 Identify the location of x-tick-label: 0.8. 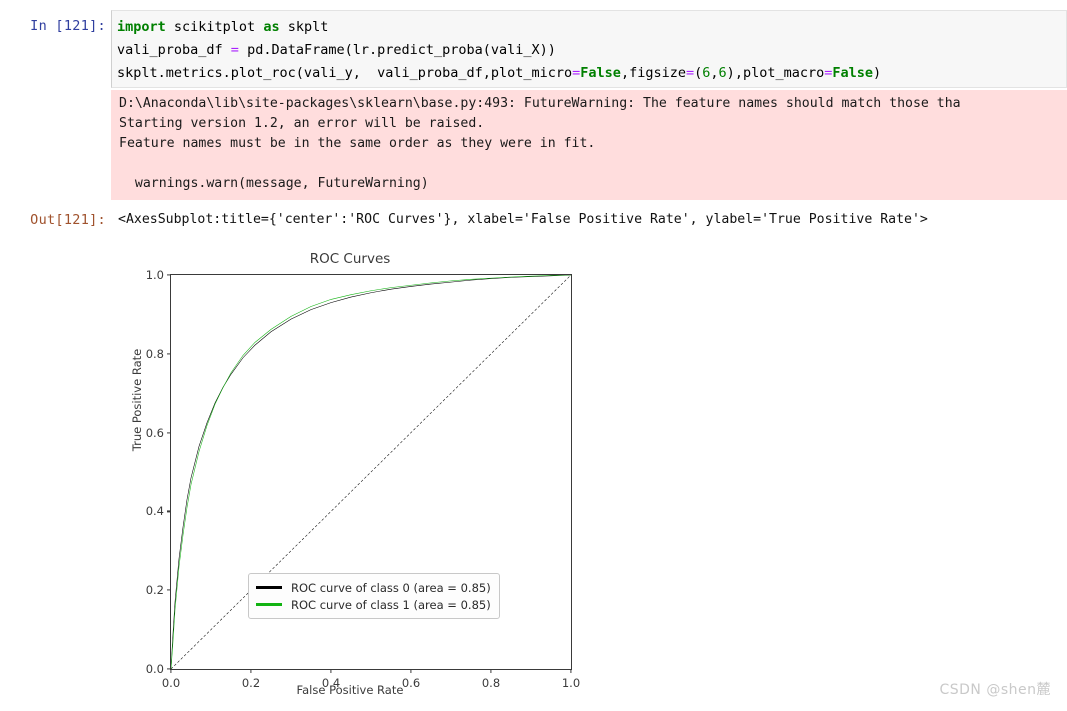
(491, 683).